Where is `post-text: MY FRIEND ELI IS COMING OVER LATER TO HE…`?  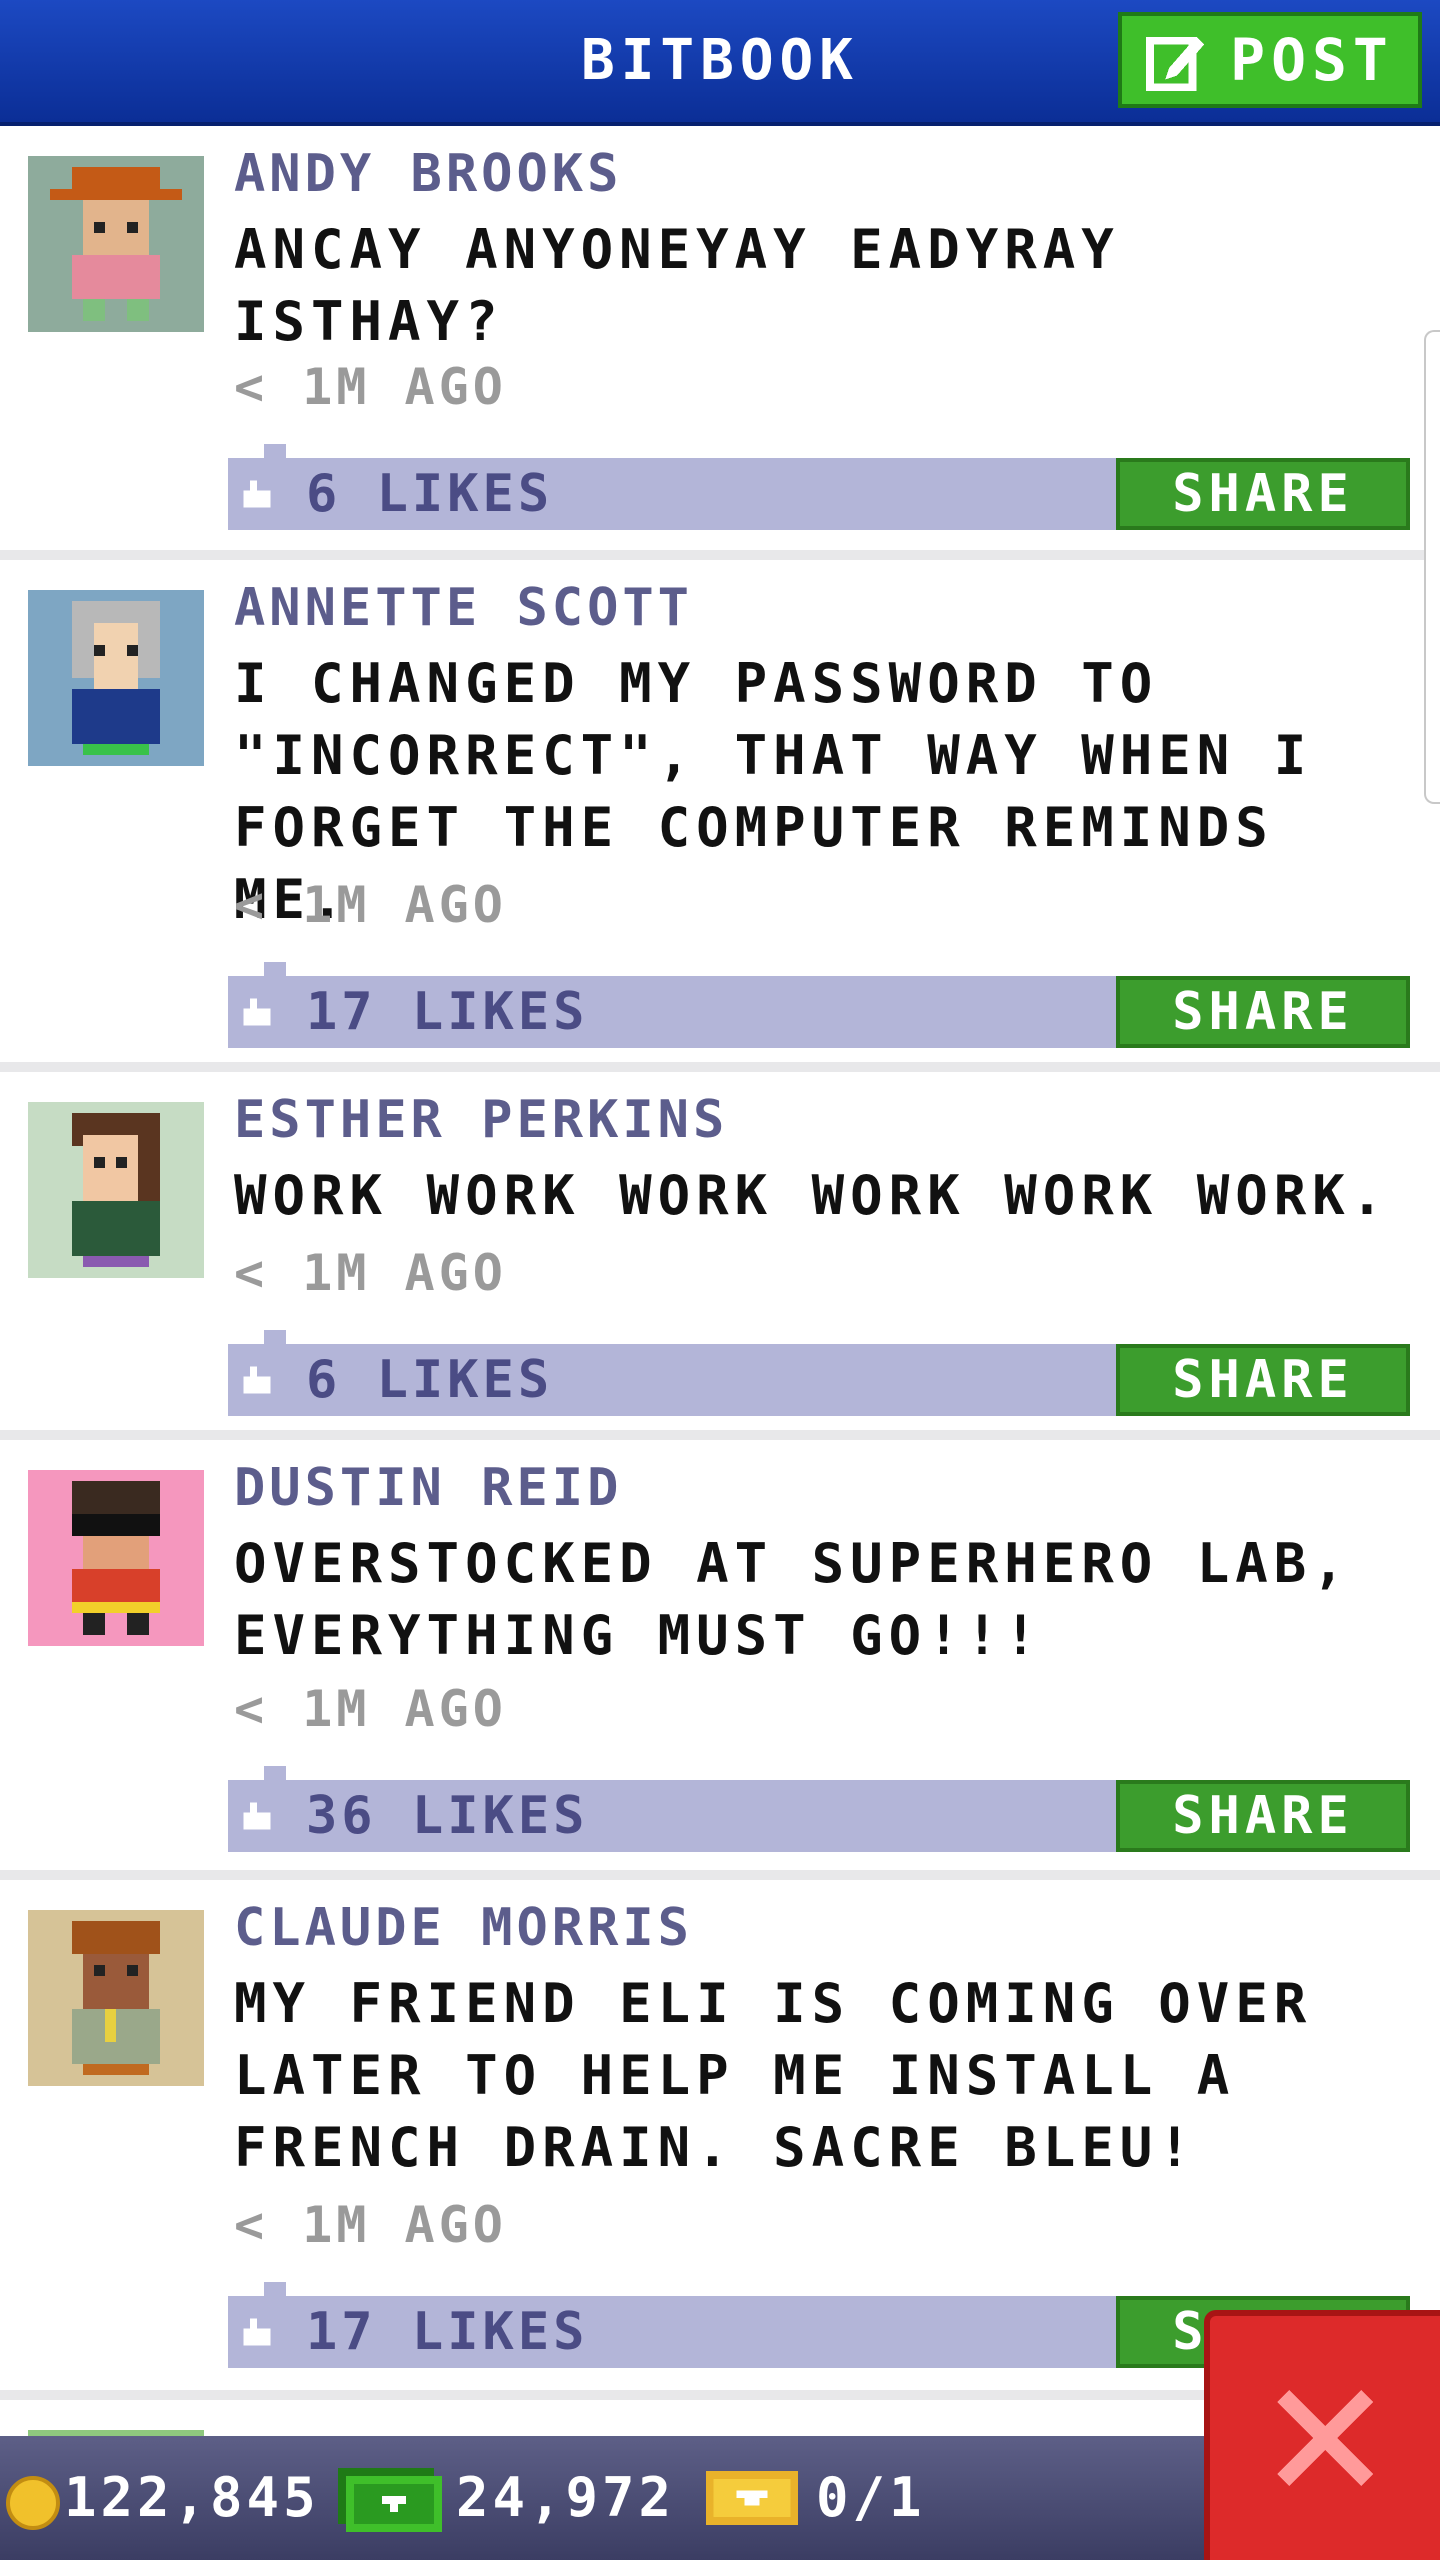
post-text: MY FRIEND ELI IS COMING OVER LATER TO HE… is located at coordinates (773, 2075).